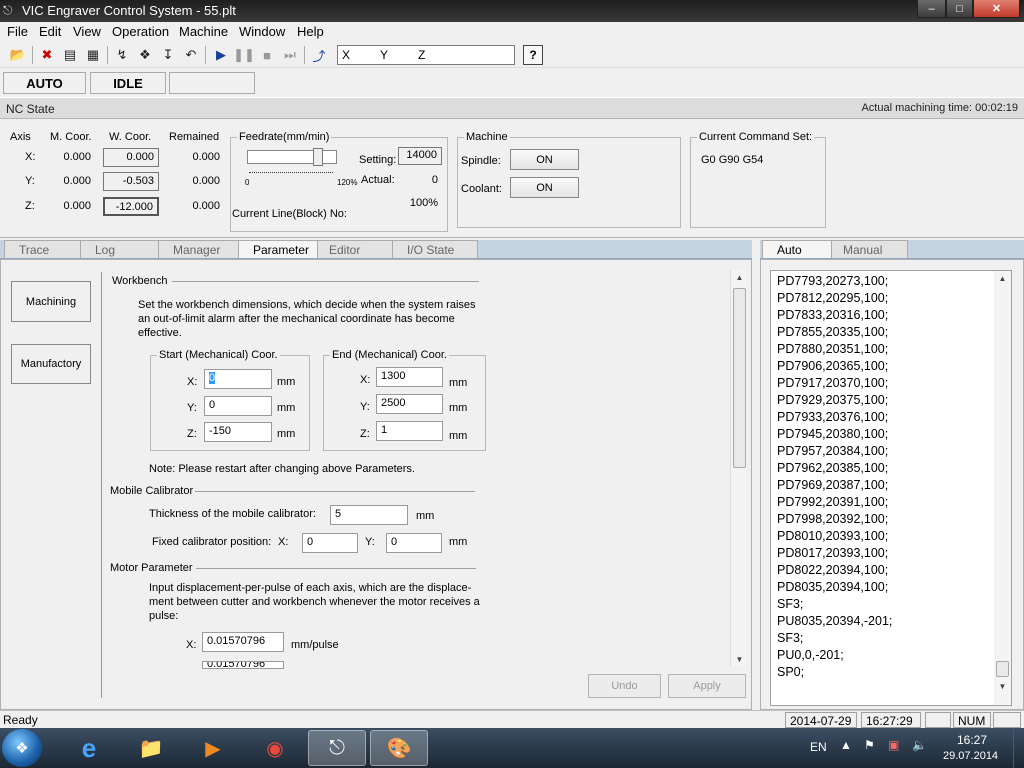 Image resolution: width=1024 pixels, height=768 pixels. Describe the element at coordinates (310, 31) in the screenshot. I see `menu-help: Help` at that location.